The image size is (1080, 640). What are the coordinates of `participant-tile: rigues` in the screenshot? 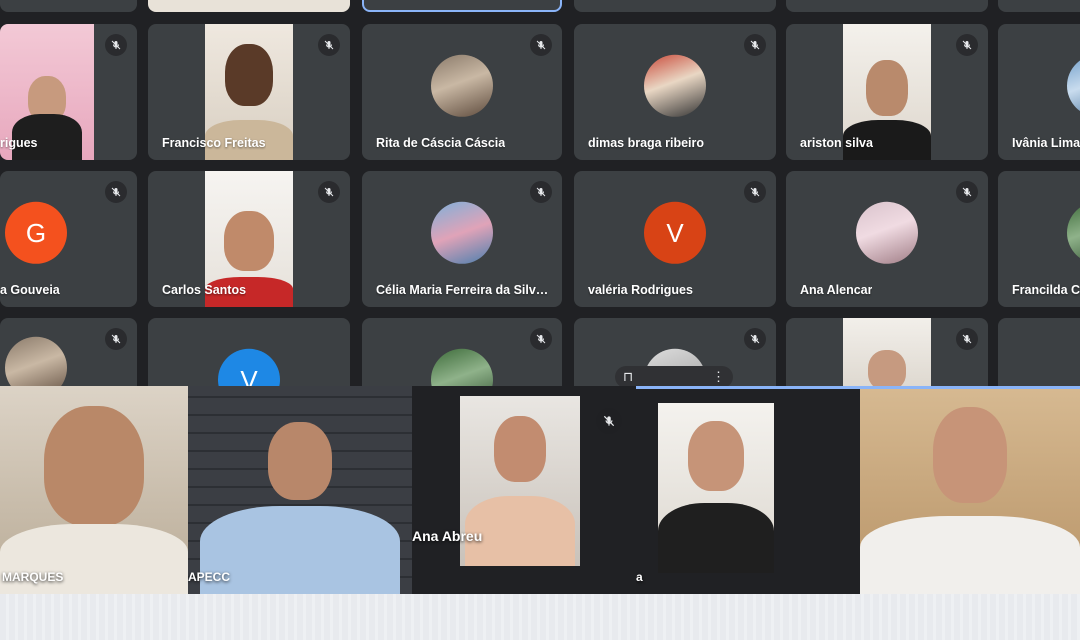 It's located at (68, 92).